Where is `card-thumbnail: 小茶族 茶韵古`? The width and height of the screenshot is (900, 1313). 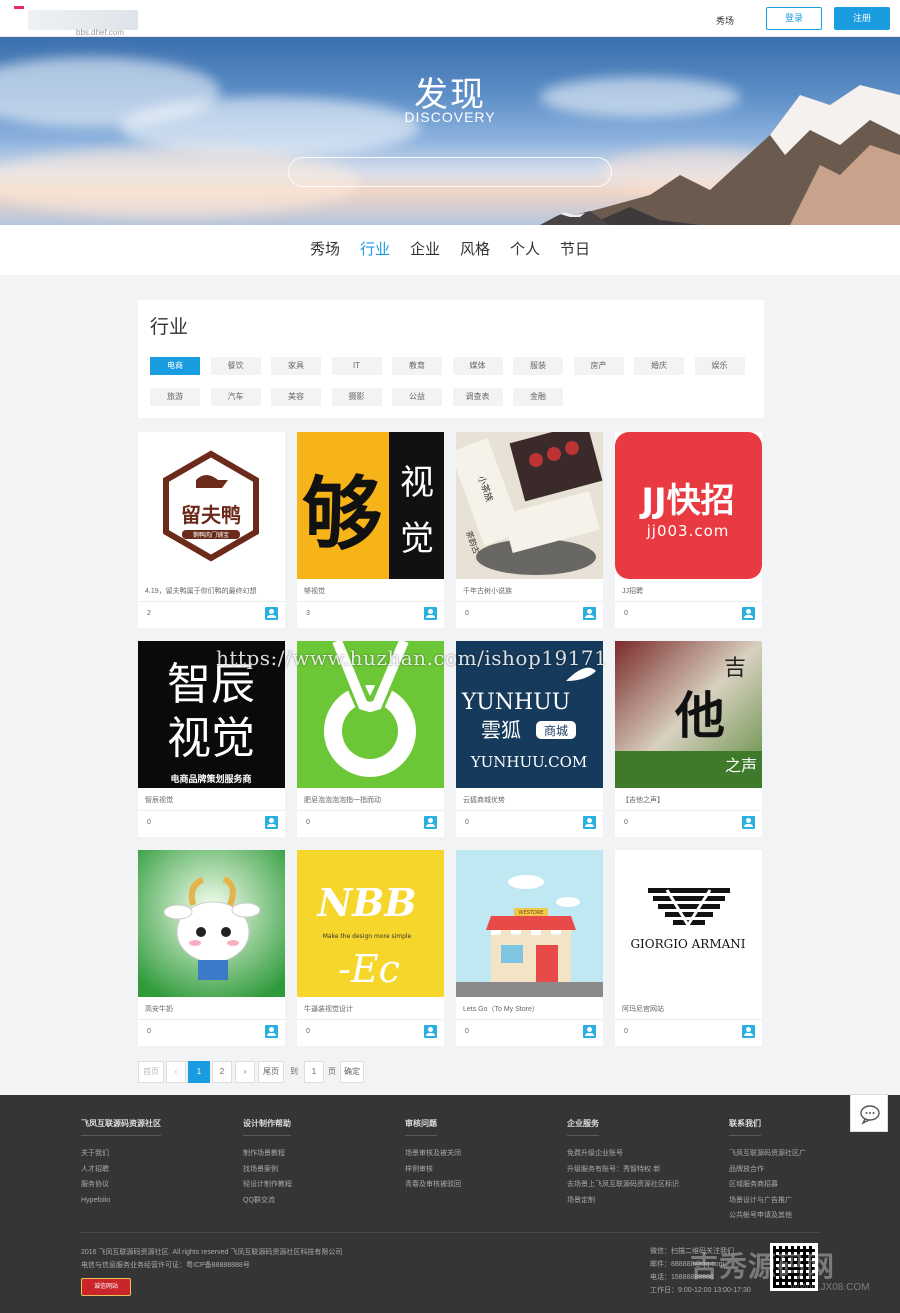
card-thumbnail: 小茶族 茶韵古 is located at coordinates (529, 505).